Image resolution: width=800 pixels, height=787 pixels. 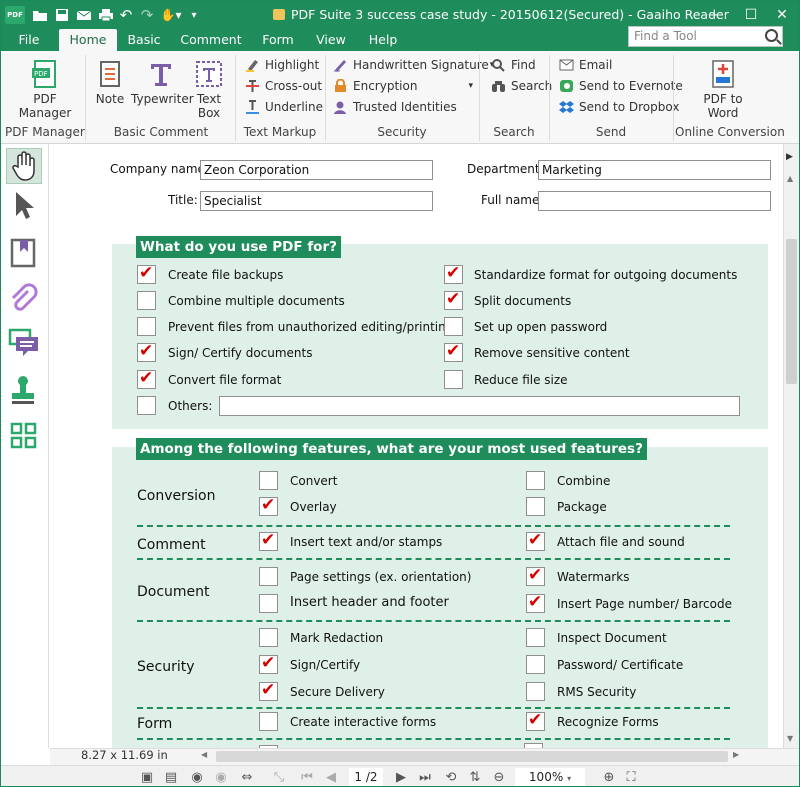 What do you see at coordinates (521, 86) in the screenshot?
I see `search-button: Search` at bounding box center [521, 86].